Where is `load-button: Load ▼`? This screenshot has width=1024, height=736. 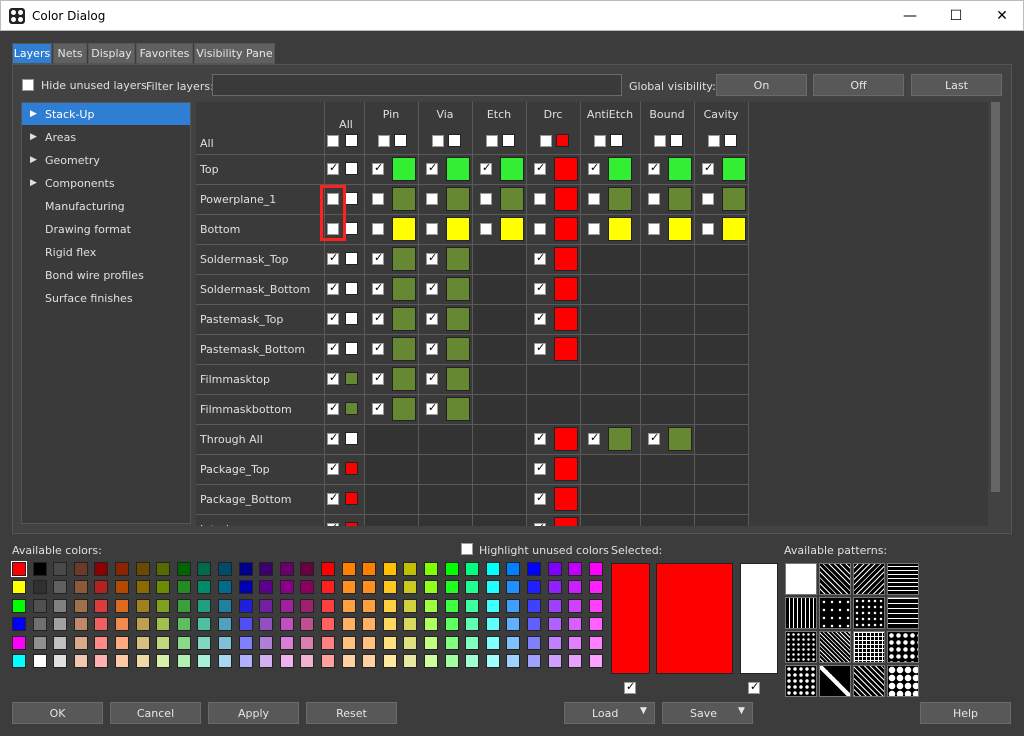 load-button: Load ▼ is located at coordinates (609, 713).